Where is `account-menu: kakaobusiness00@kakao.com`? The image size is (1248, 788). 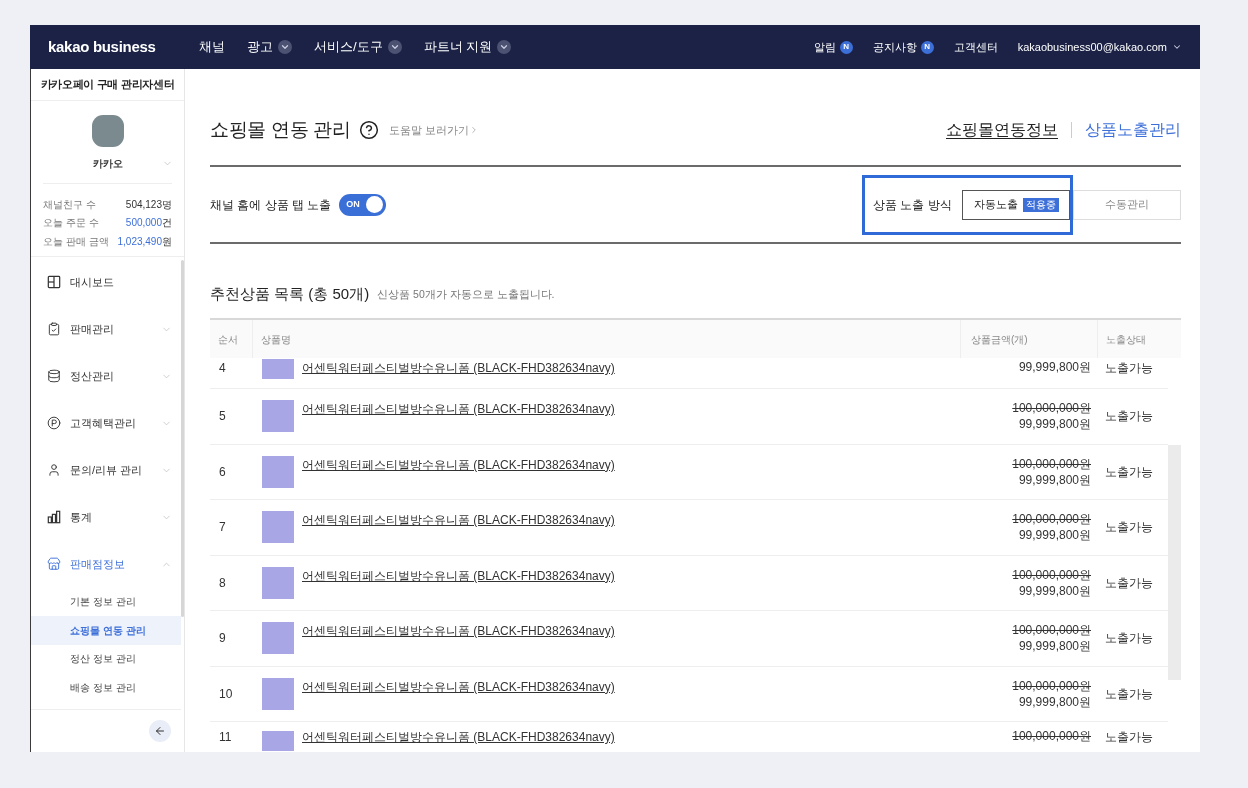
account-menu: kakaobusiness00@kakao.com is located at coordinates (1092, 47).